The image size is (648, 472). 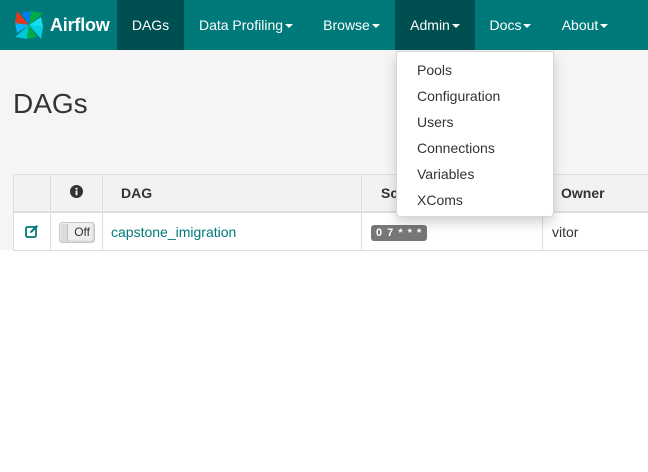 What do you see at coordinates (580, 25) in the screenshot?
I see `nav-about-label: About` at bounding box center [580, 25].